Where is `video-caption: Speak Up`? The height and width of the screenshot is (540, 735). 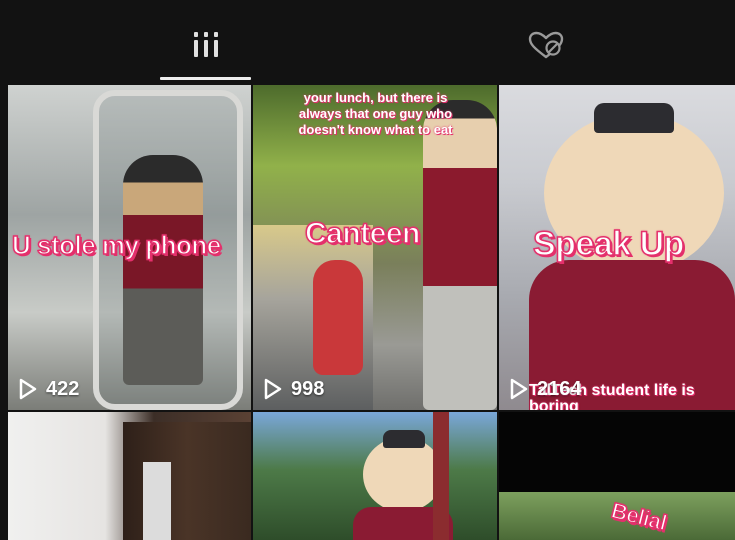
video-caption: Speak Up is located at coordinates (608, 244).